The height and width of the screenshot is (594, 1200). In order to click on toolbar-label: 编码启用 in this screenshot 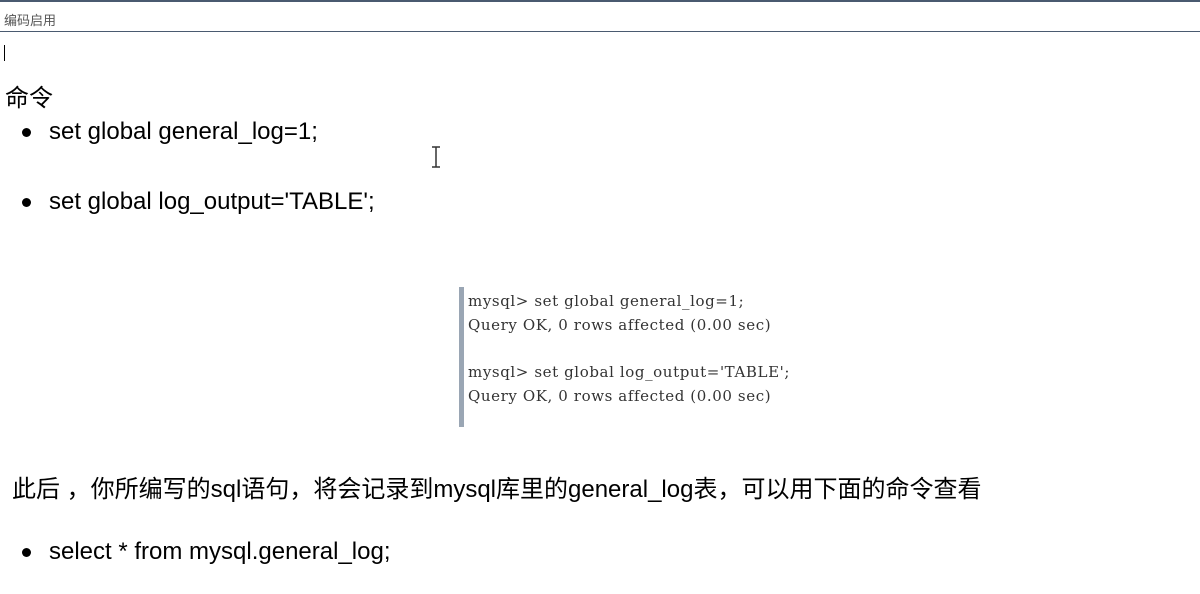, I will do `click(30, 21)`.